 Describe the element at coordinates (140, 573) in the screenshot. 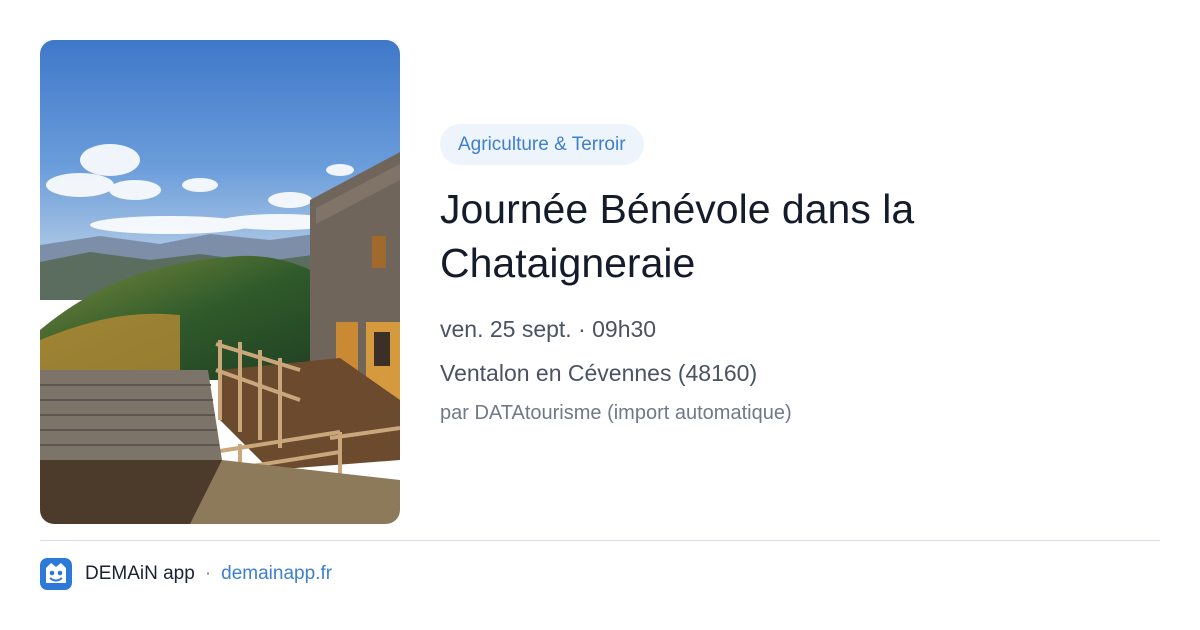

I see `app-name: DEMAiN app` at that location.